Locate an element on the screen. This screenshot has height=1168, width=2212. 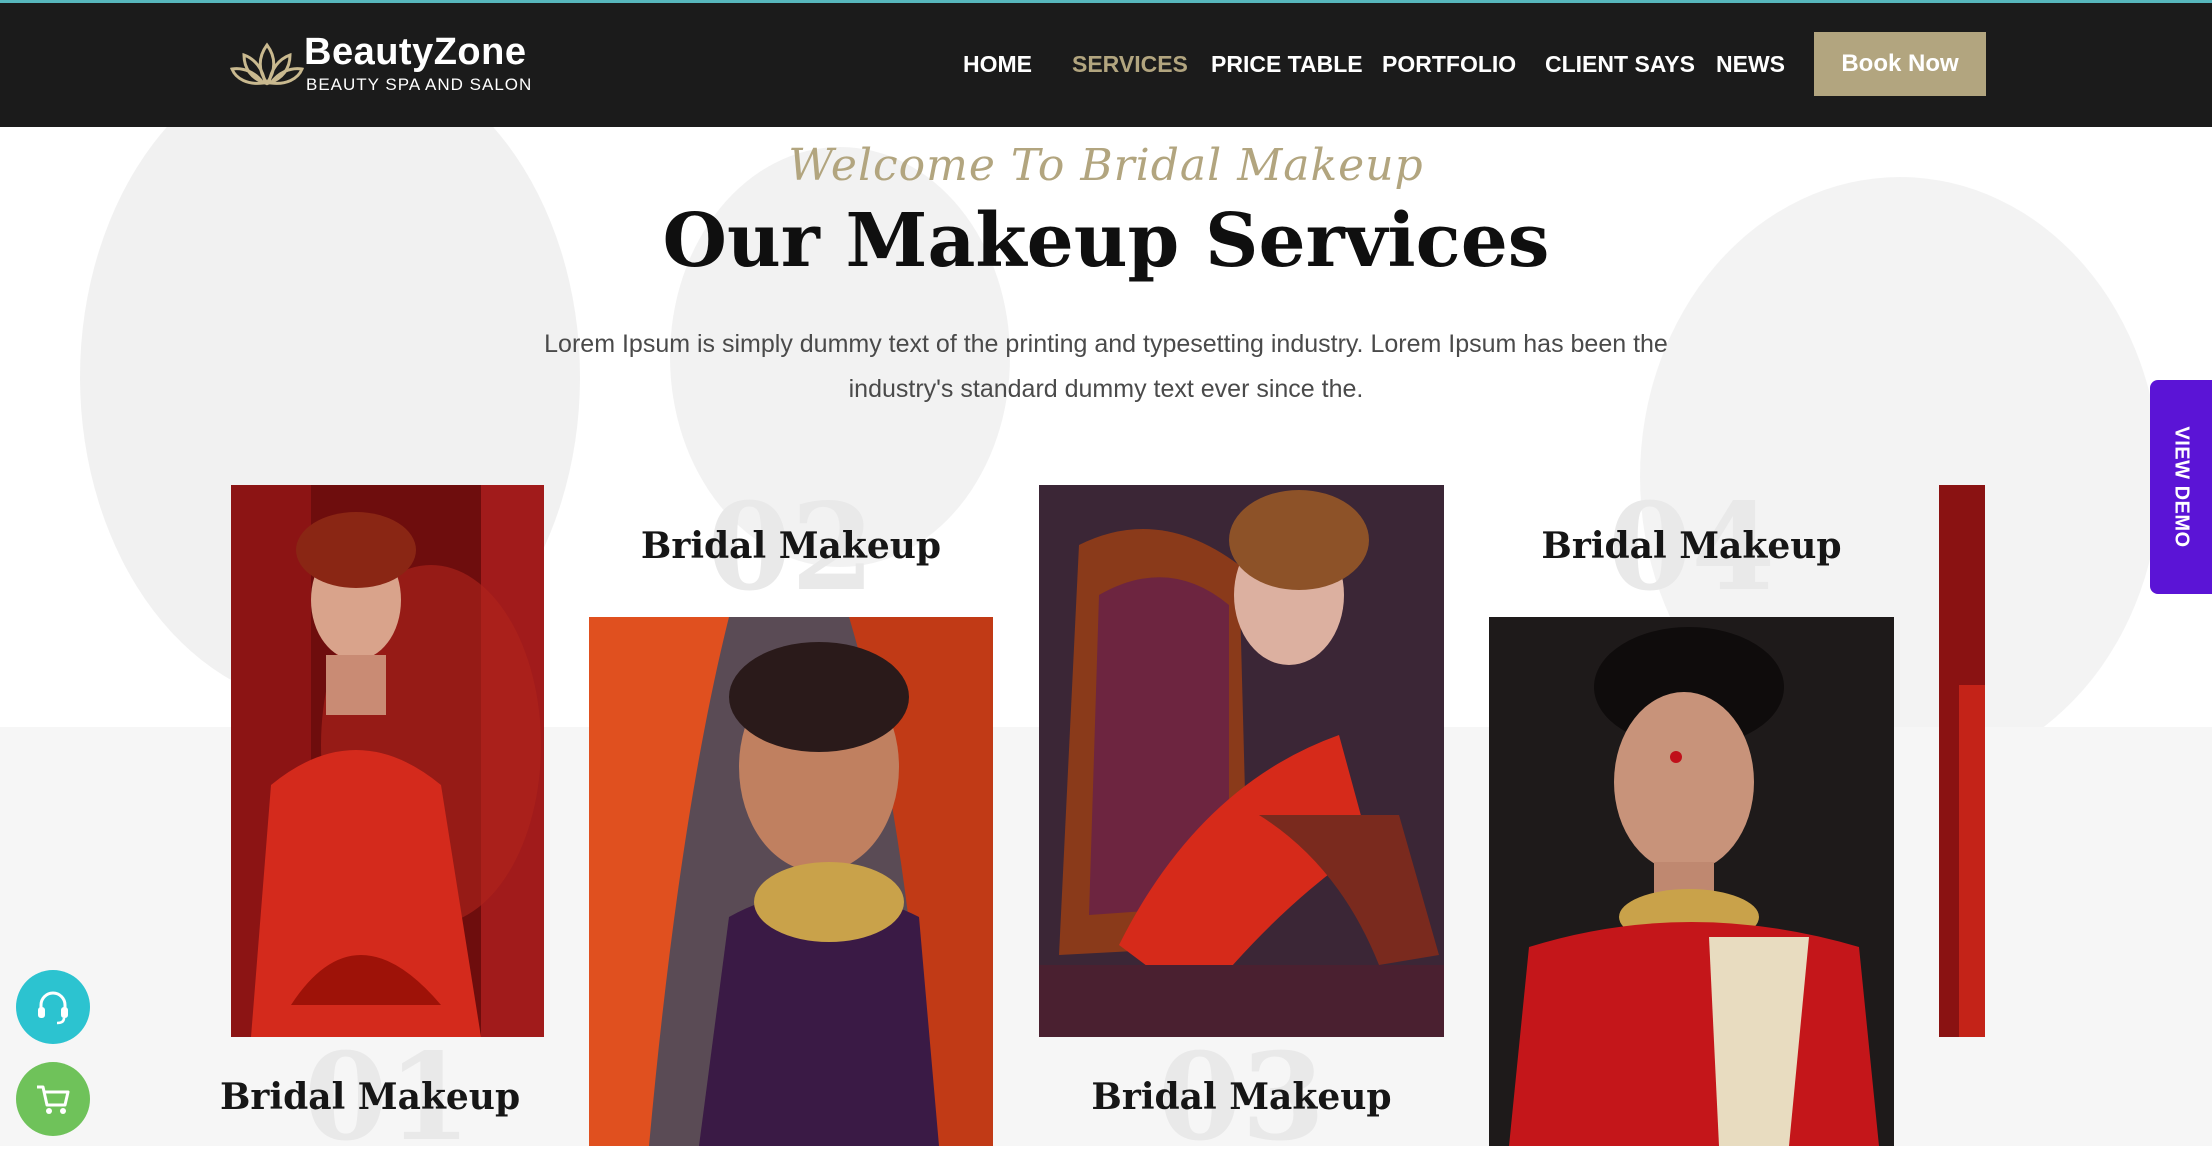
card-title-2: Bridal Makeup is located at coordinates (791, 546).